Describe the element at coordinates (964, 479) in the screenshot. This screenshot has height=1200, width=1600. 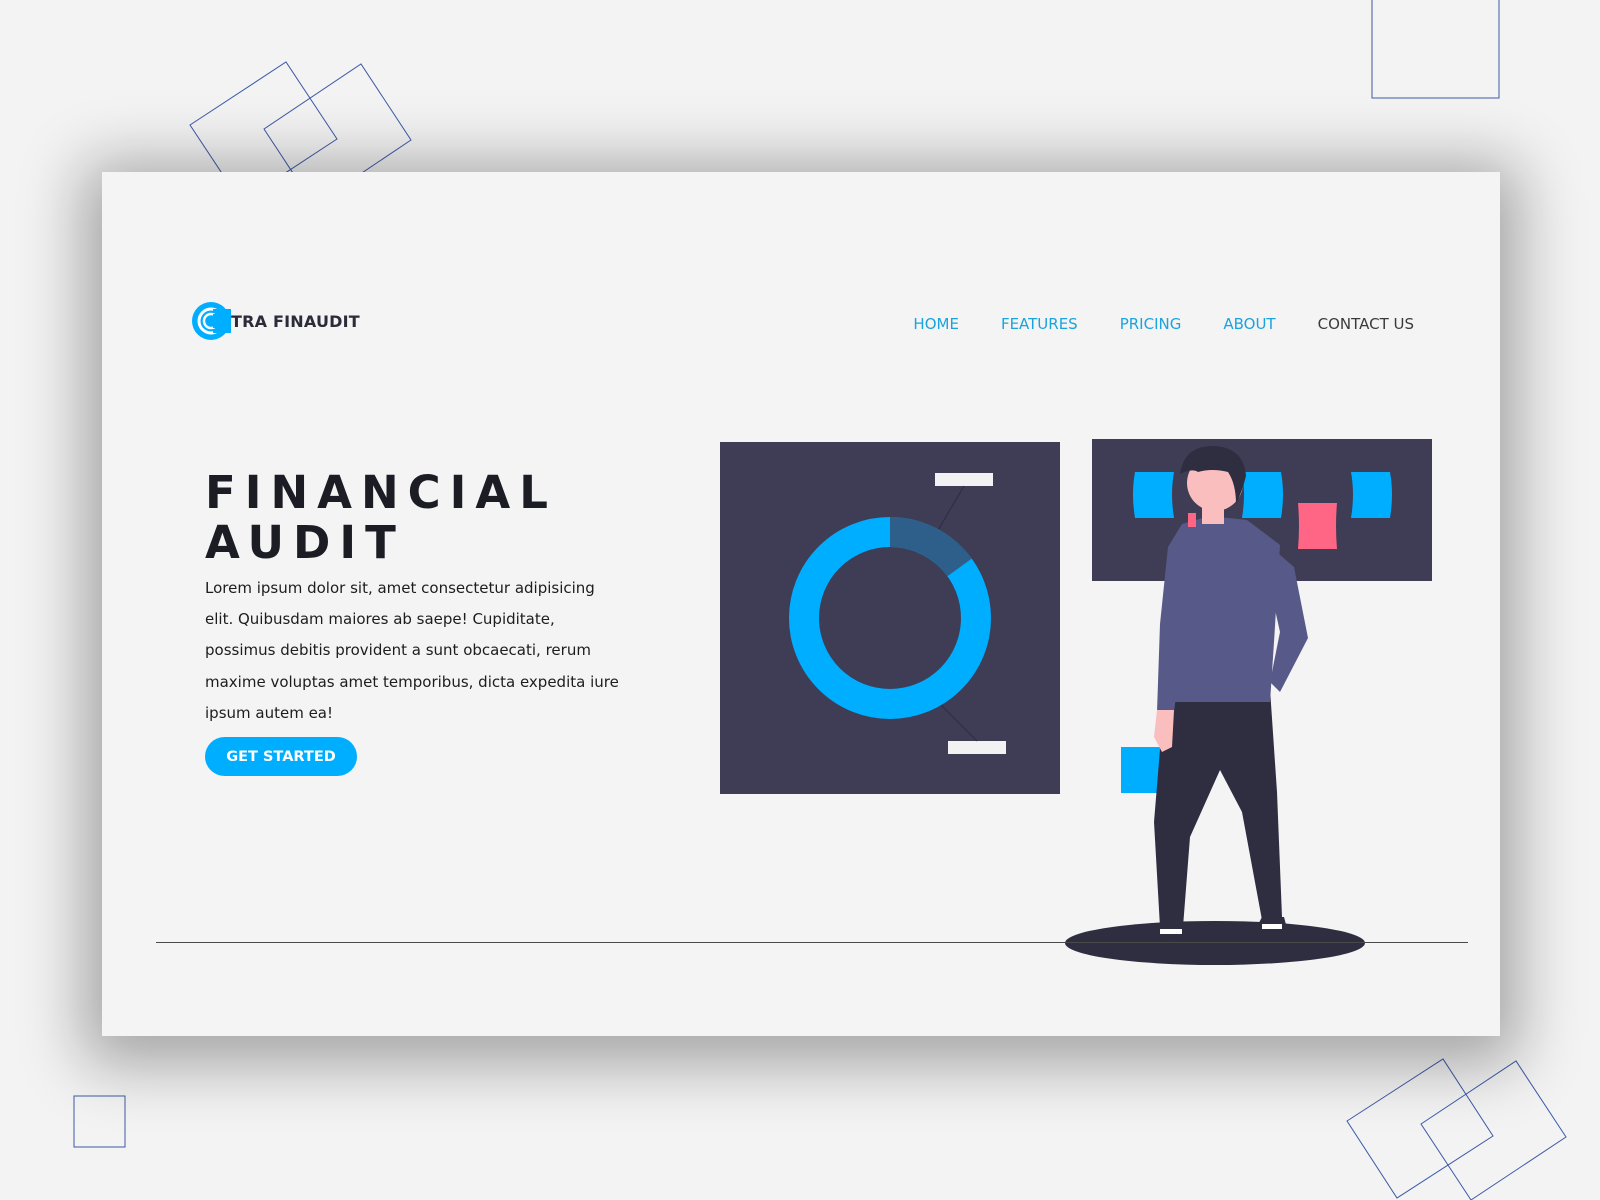
I see `donut-label-top` at that location.